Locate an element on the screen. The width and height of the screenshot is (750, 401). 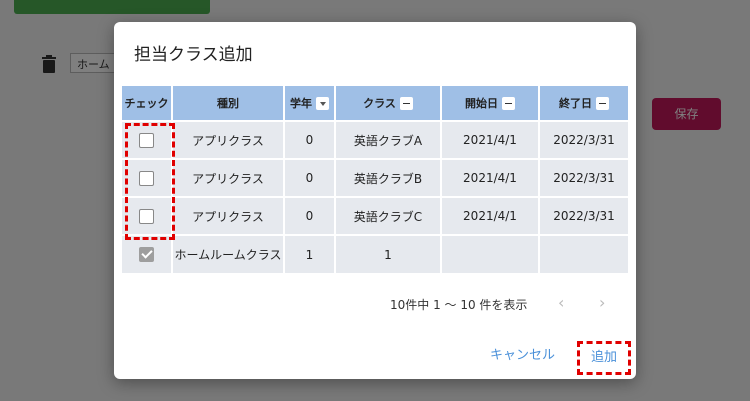
table-header-row: チェック 種別 学年 クラス 開始日 終了日 is located at coordinates (375, 103).